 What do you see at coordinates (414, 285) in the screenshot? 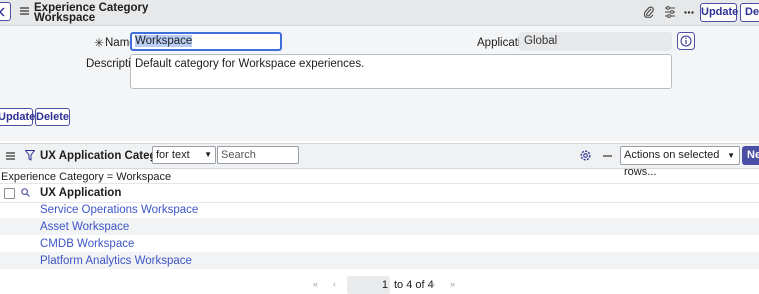
I see `page-range: to 4 of 4` at bounding box center [414, 285].